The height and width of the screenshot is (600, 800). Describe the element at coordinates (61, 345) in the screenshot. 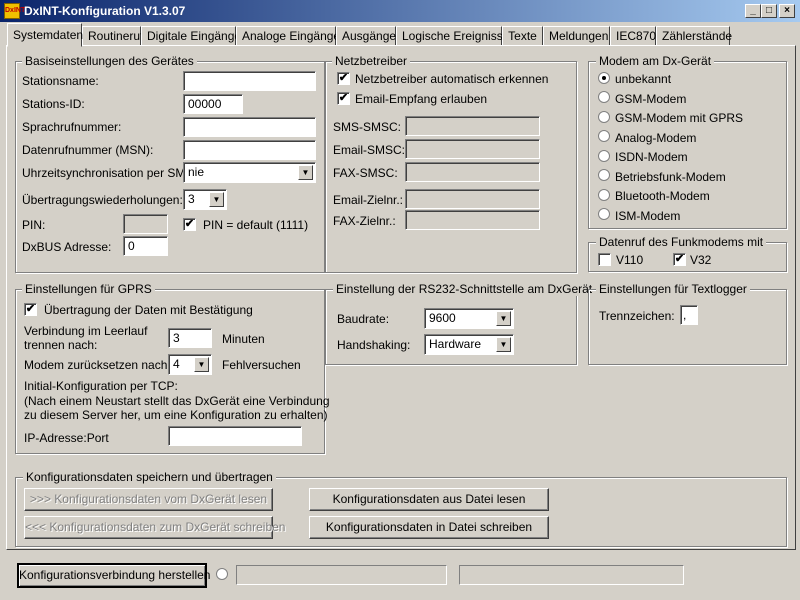

I see `leerlauf-label-2: trennen nach:` at that location.